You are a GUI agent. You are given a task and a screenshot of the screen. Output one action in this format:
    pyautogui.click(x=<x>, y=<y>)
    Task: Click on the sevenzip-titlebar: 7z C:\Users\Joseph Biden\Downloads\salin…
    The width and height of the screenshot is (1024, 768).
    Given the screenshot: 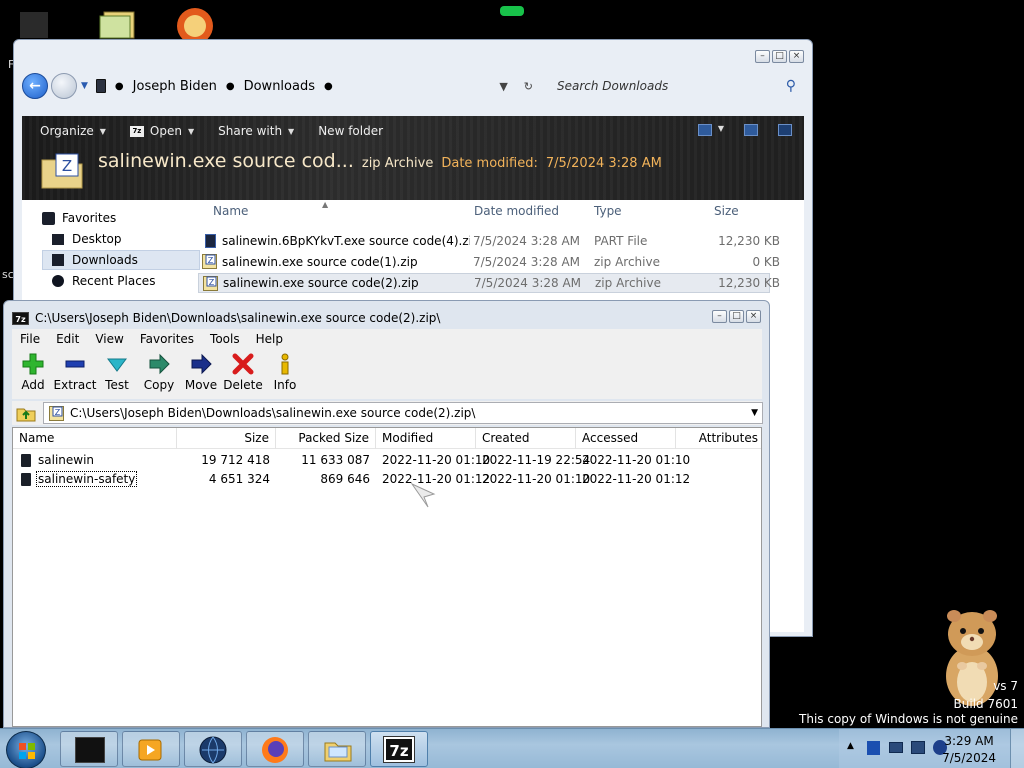 What is the action you would take?
    pyautogui.click(x=226, y=318)
    